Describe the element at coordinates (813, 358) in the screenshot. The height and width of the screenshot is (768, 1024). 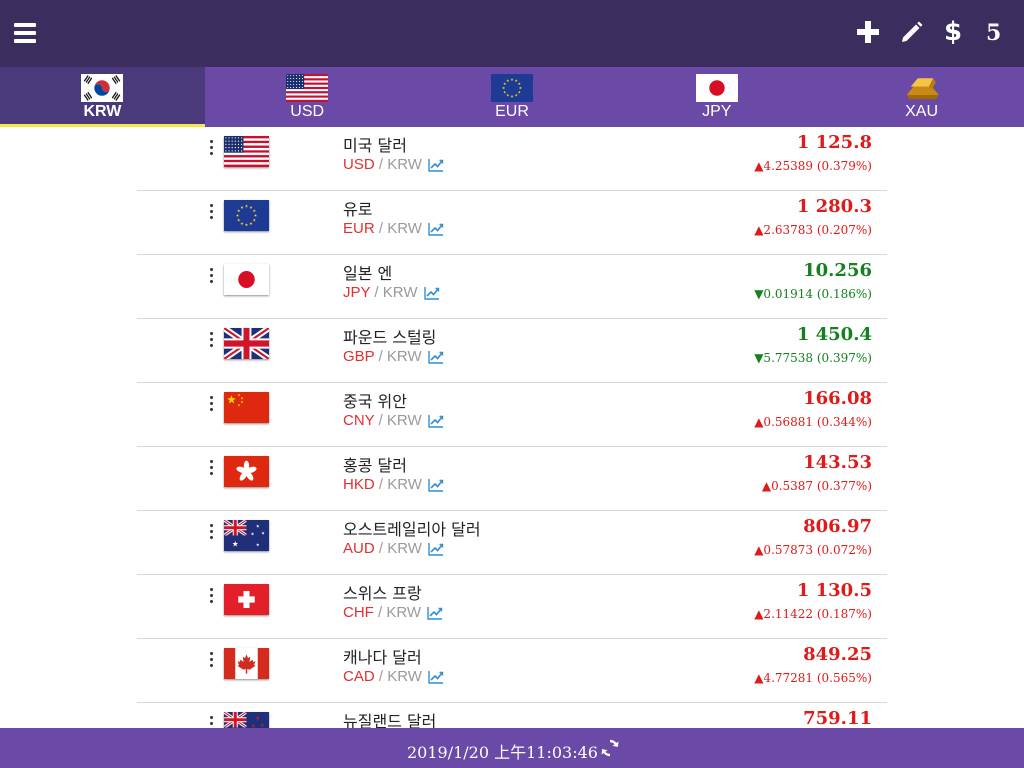
I see `rate-change: ▼5.77538 (0.397%)` at that location.